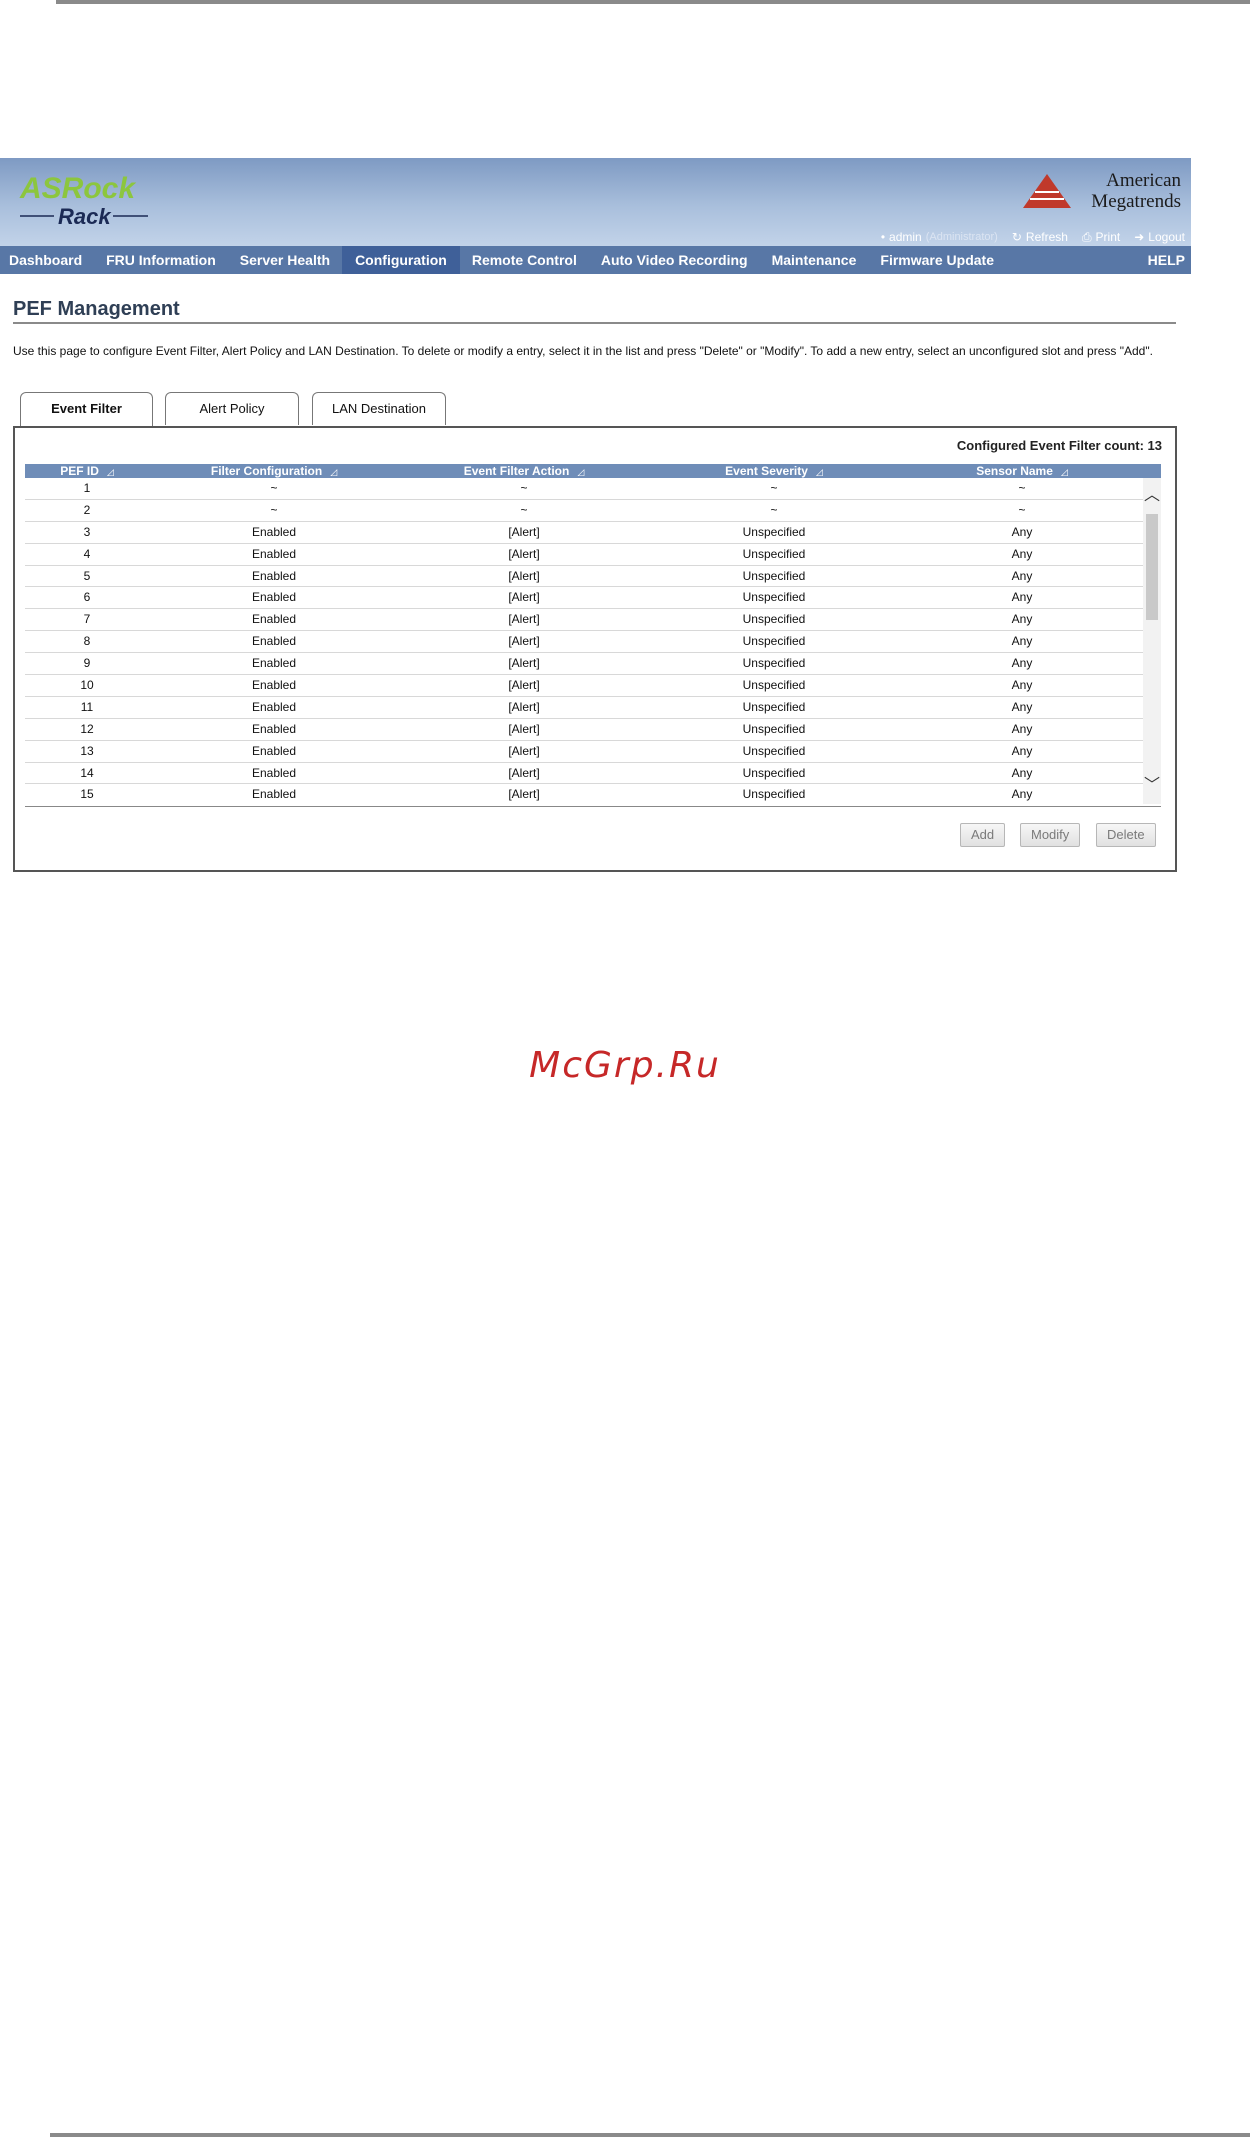 The image size is (1250, 2139). I want to click on ami-triangle-icon, so click(1047, 191).